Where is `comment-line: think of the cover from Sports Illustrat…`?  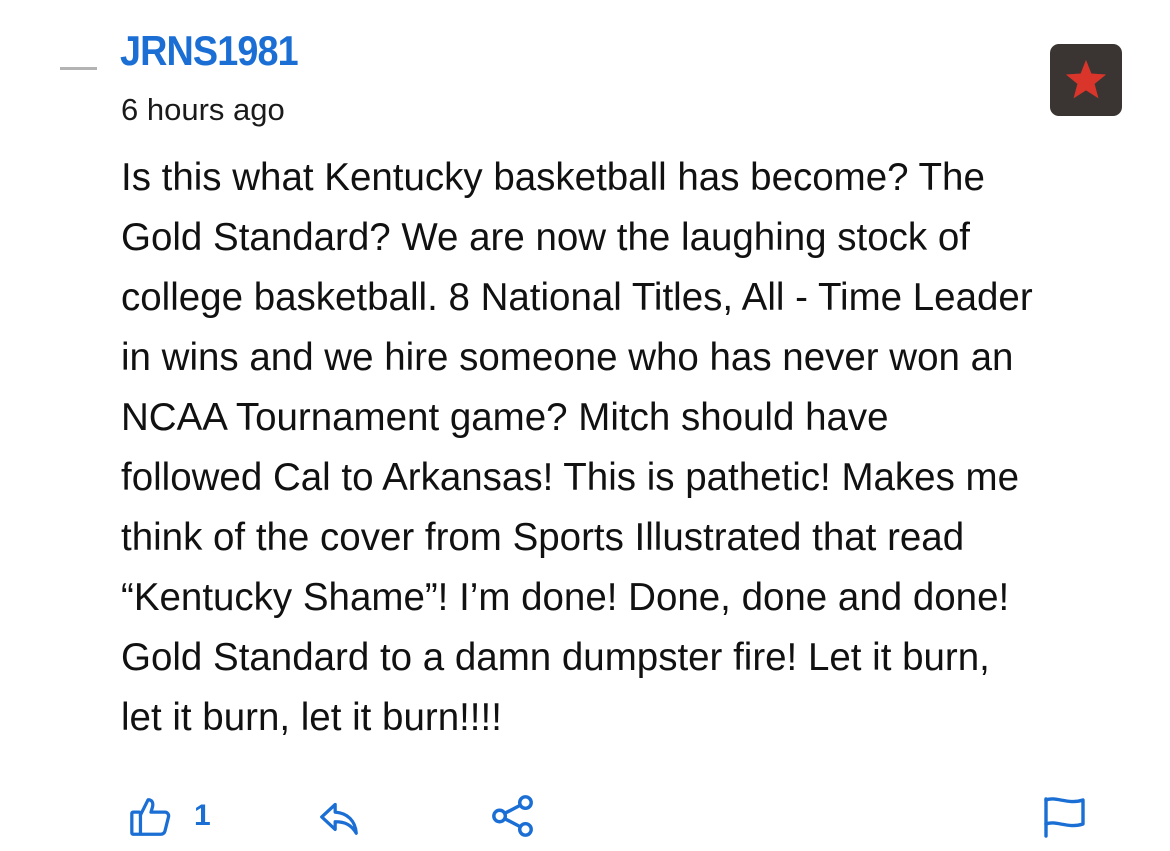
comment-line: think of the cover from Sports Illustrat… is located at coordinates (543, 537).